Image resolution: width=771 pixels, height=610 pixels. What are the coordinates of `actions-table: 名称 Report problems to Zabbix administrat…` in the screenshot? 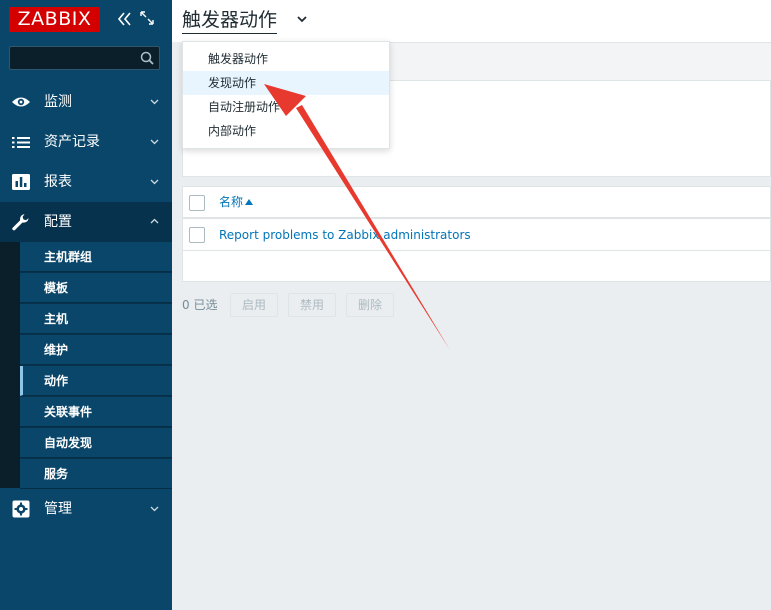 It's located at (476, 234).